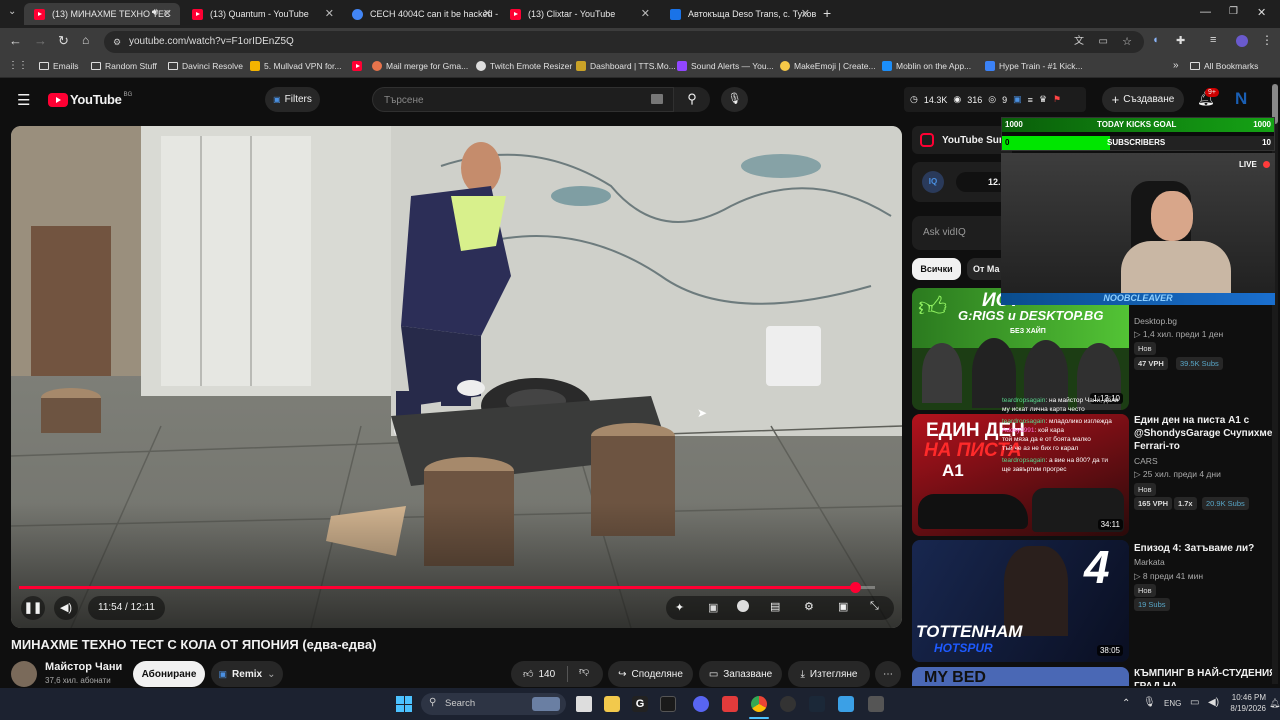 The height and width of the screenshot is (720, 1280). Describe the element at coordinates (1017, 99) in the screenshot. I see `vidiq-icon: ▣` at that location.